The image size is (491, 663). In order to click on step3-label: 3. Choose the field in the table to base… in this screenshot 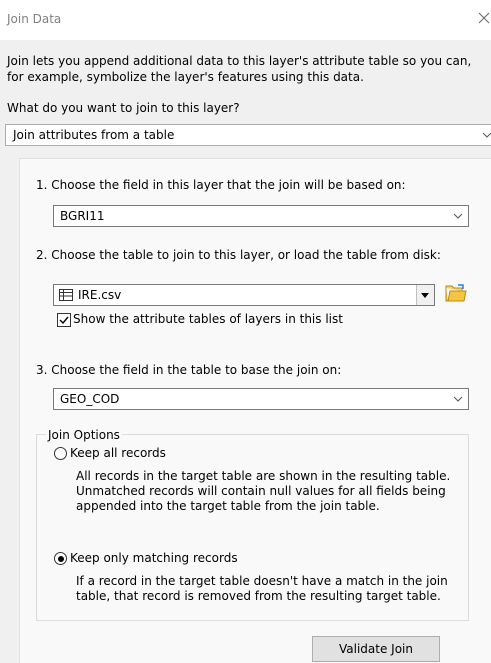, I will do `click(189, 370)`.